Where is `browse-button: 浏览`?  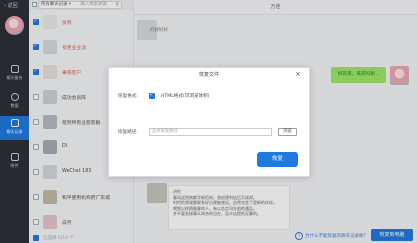
browse-button: 浏览 is located at coordinates (287, 132).